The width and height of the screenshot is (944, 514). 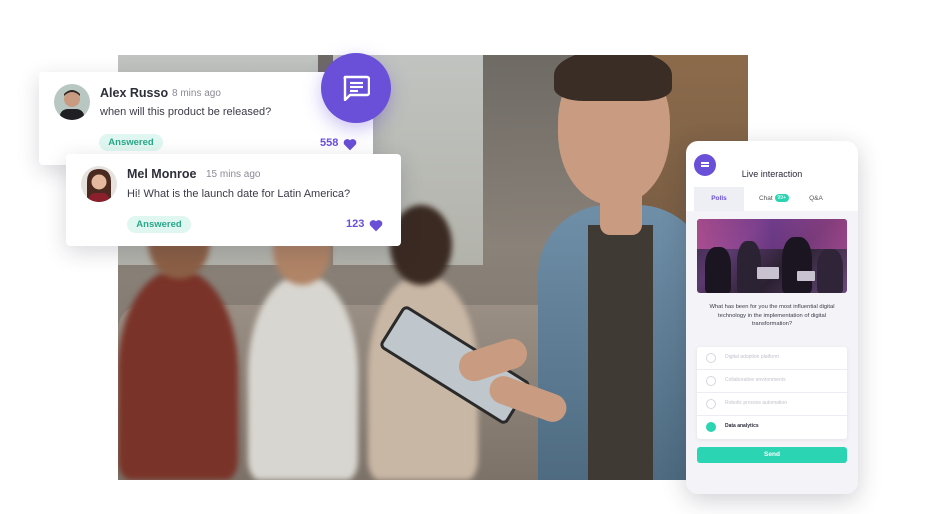 What do you see at coordinates (756, 403) in the screenshot?
I see `poll-option-label: Robotic process automation` at bounding box center [756, 403].